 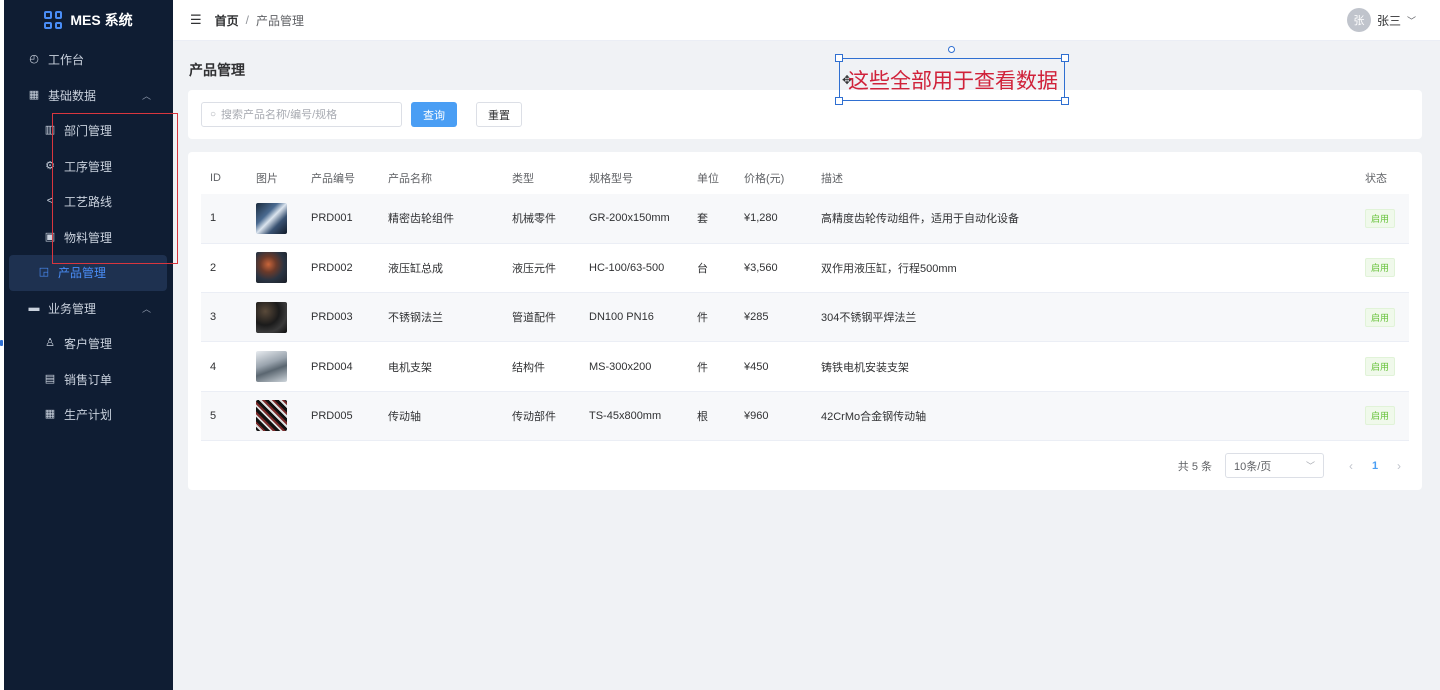 I want to click on user-name: 张三, so click(x=1388, y=20).